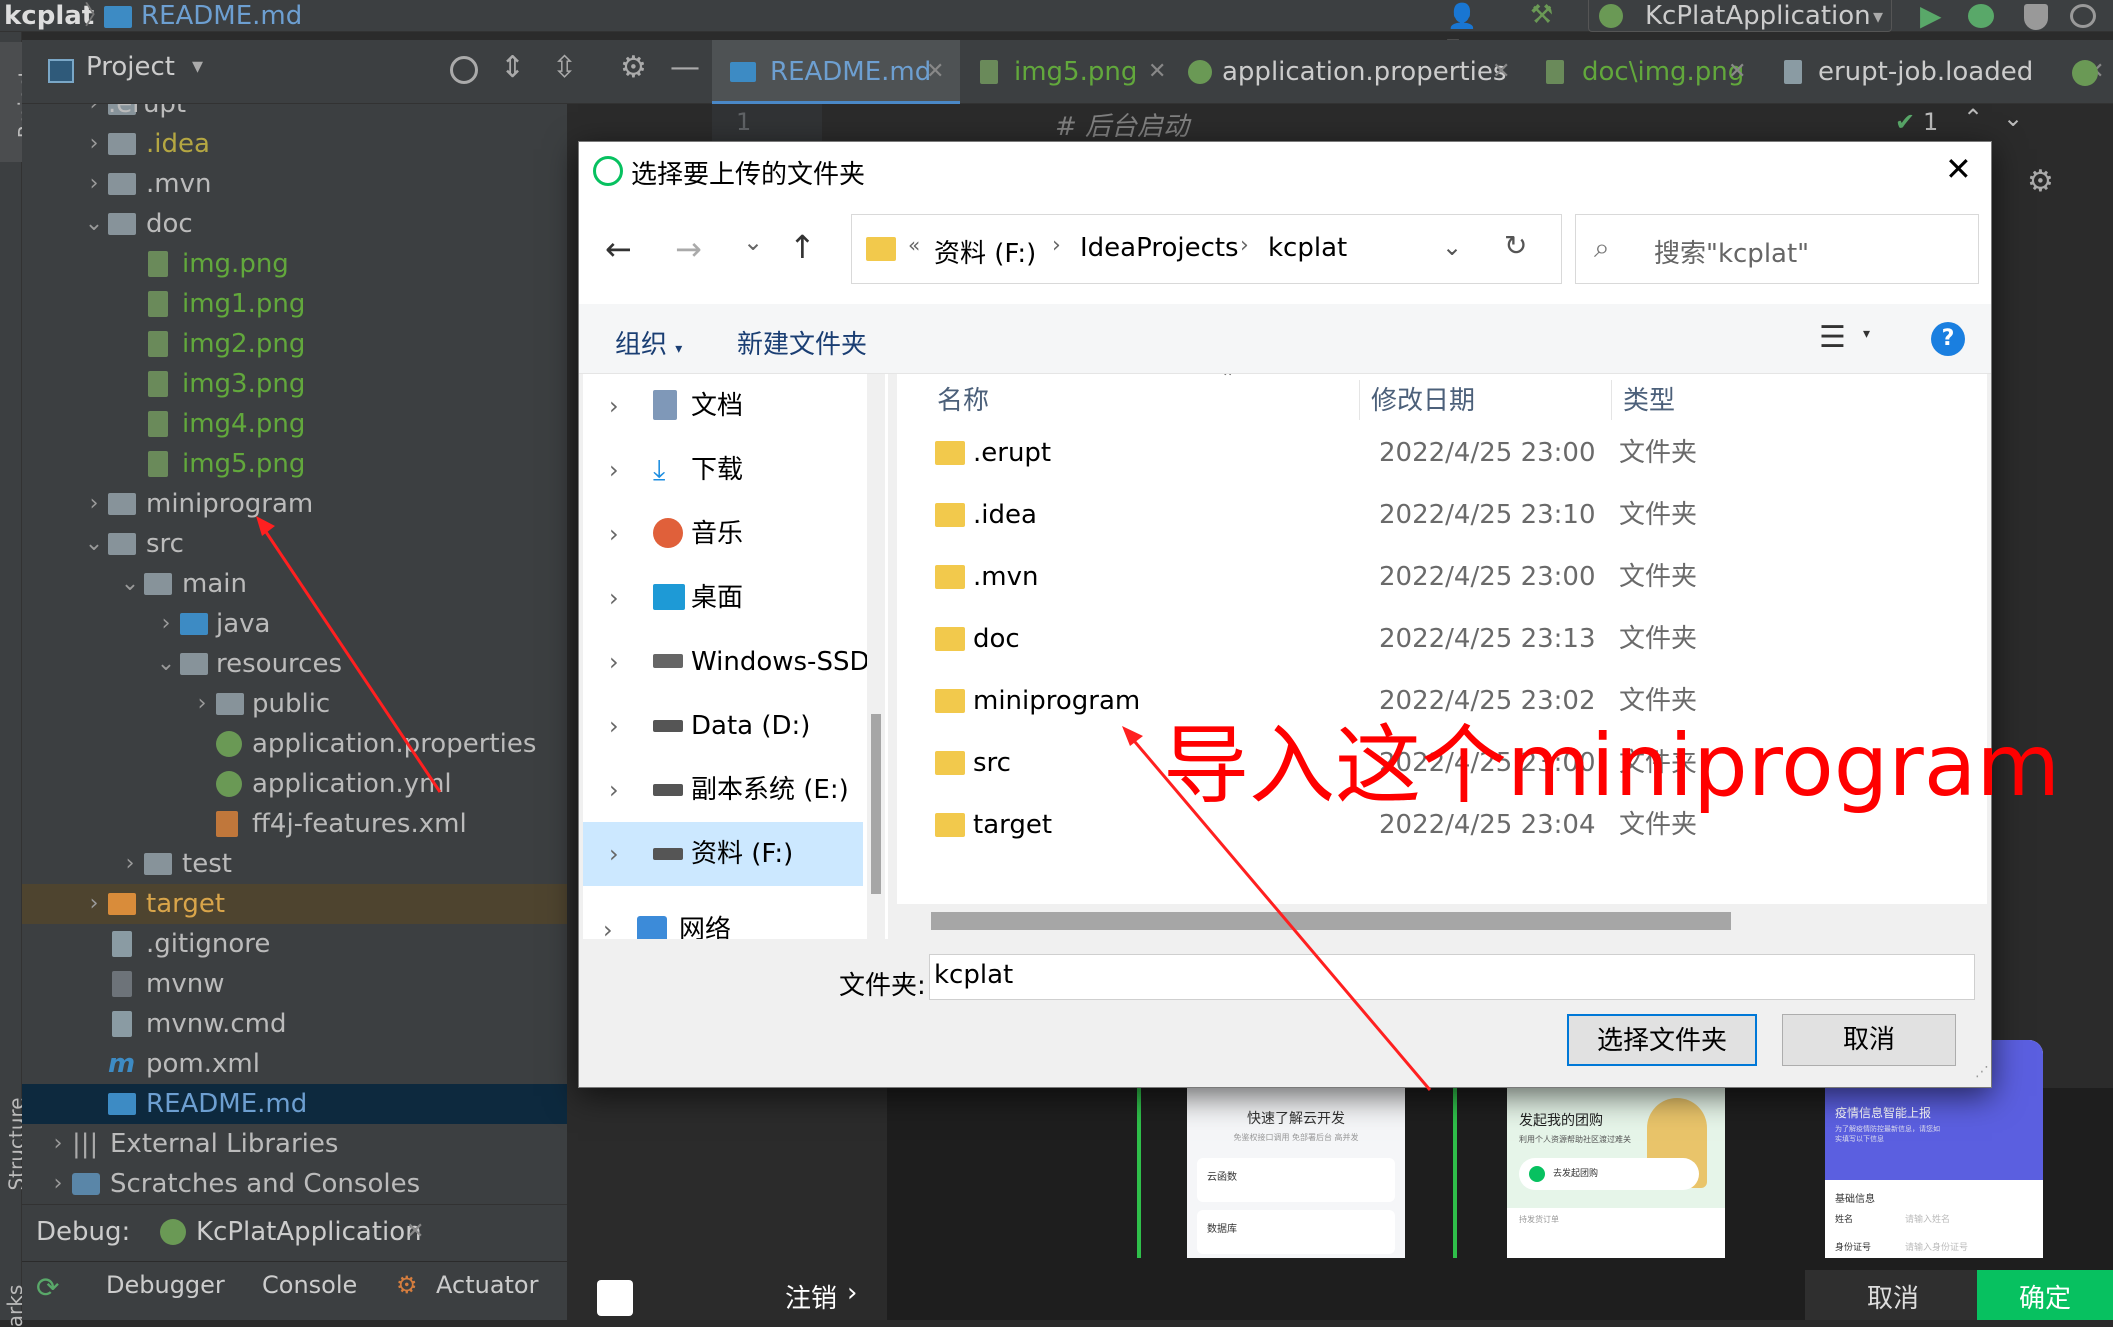 The width and height of the screenshot is (2113, 1327). What do you see at coordinates (351, 659) in the screenshot?
I see `arrow-to-miniprogram-tree` at bounding box center [351, 659].